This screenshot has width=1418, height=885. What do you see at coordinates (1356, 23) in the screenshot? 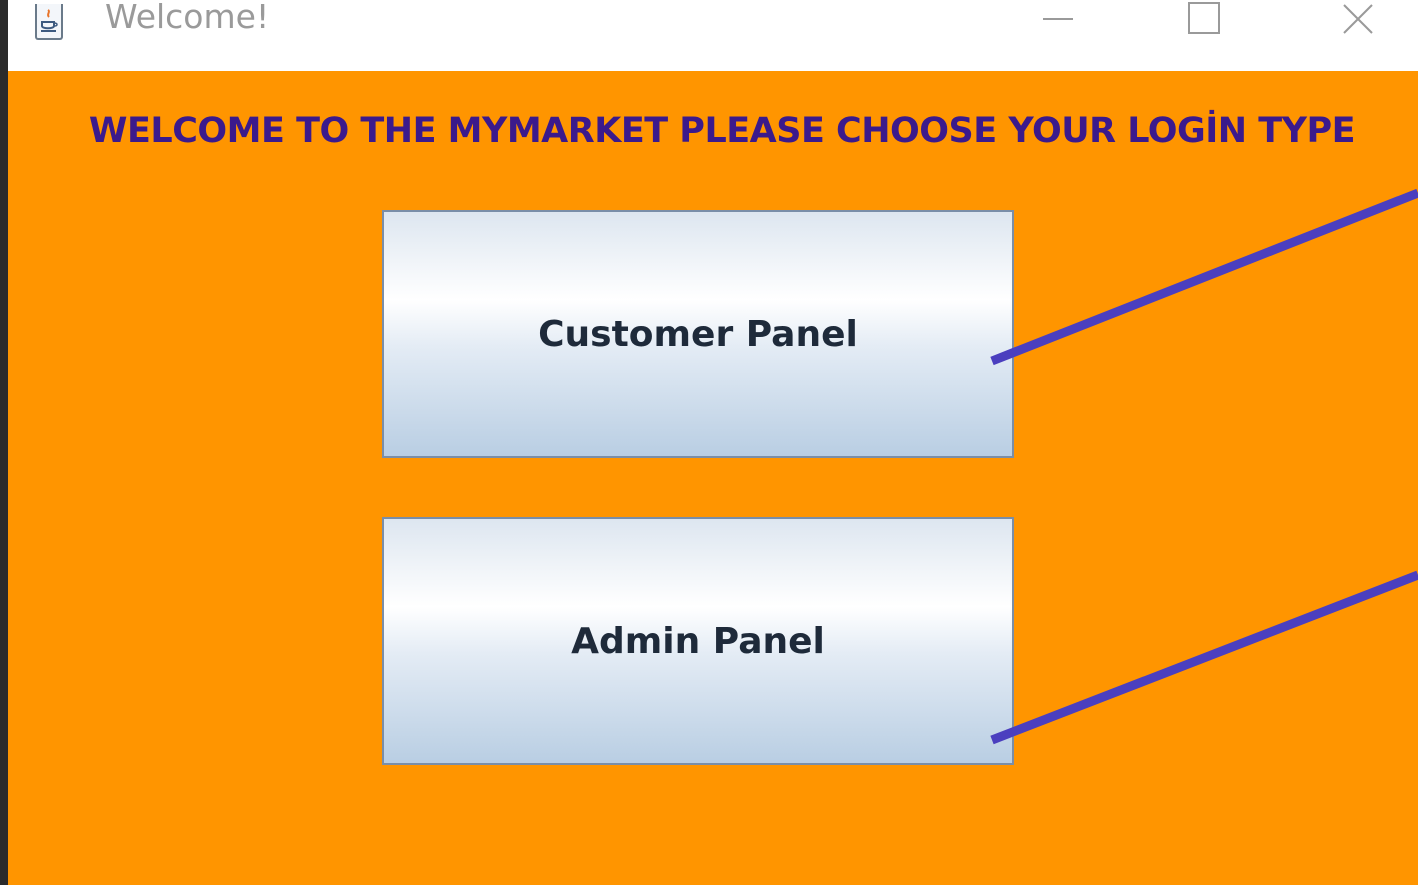
I see `close-icon` at bounding box center [1356, 23].